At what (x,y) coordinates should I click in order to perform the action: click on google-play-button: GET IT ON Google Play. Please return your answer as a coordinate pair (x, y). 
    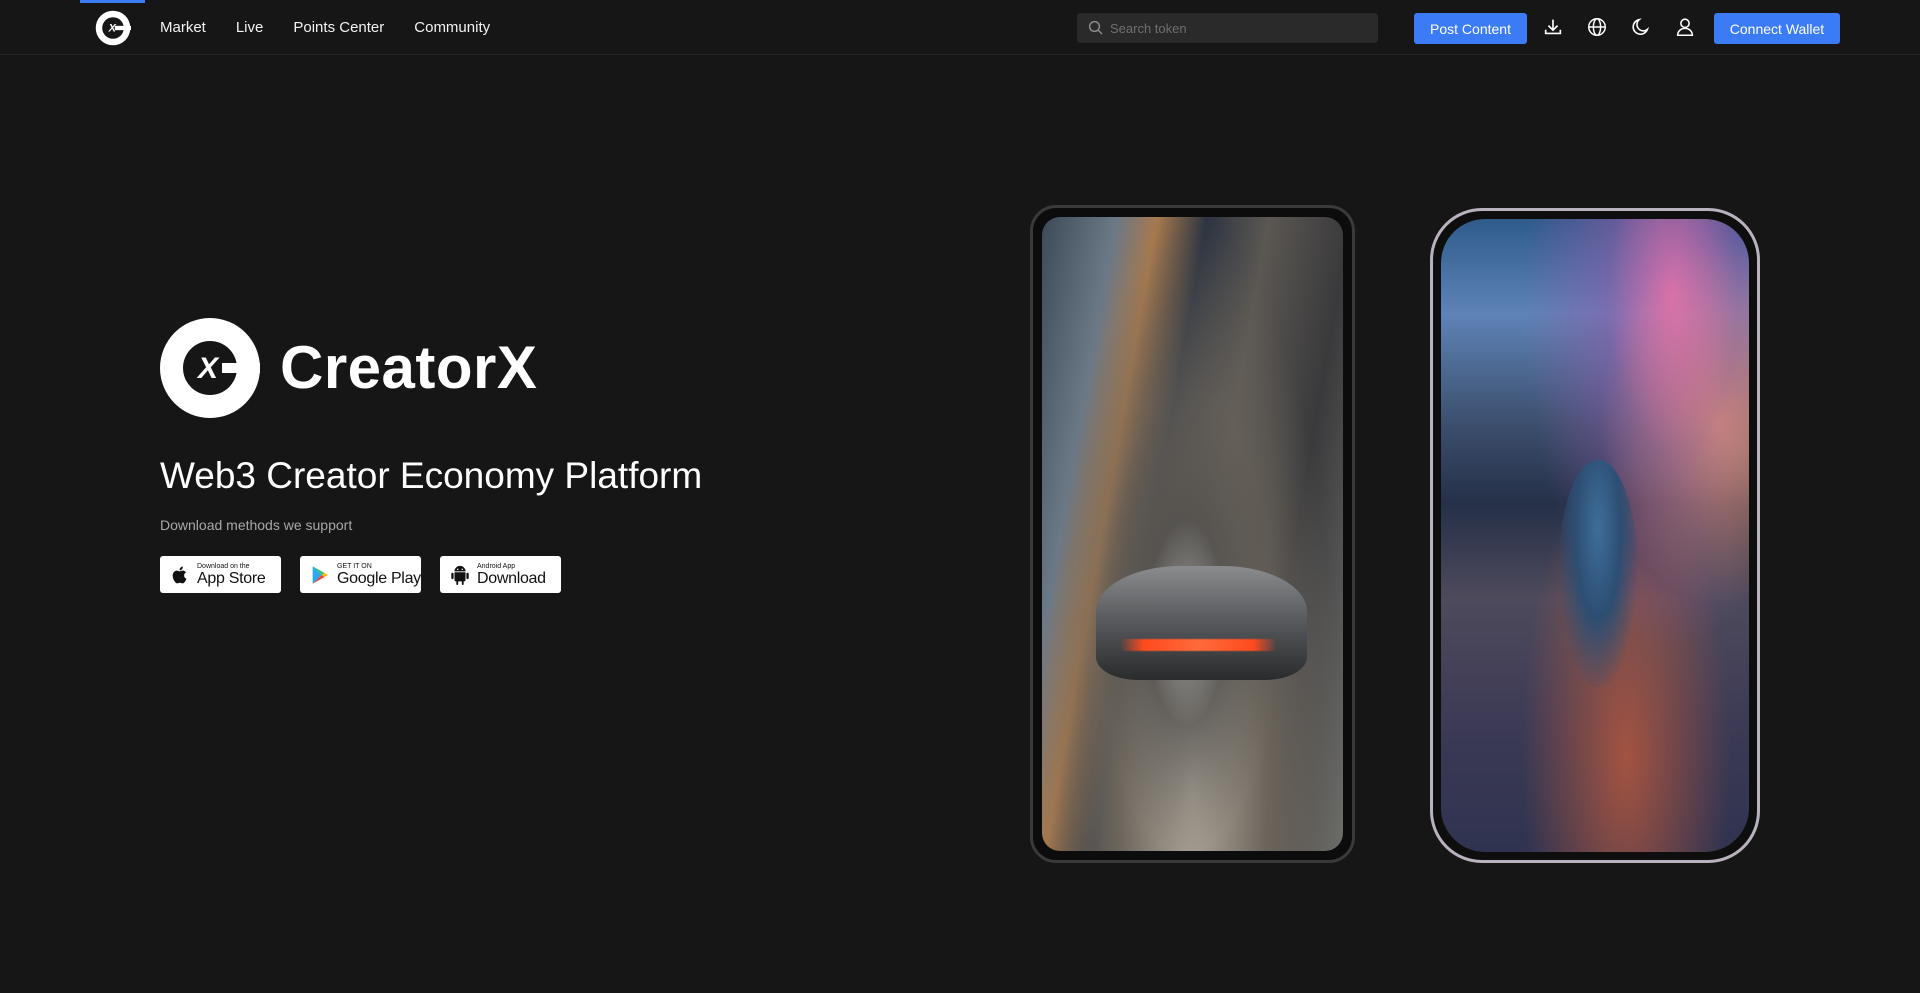
    Looking at the image, I should click on (360, 574).